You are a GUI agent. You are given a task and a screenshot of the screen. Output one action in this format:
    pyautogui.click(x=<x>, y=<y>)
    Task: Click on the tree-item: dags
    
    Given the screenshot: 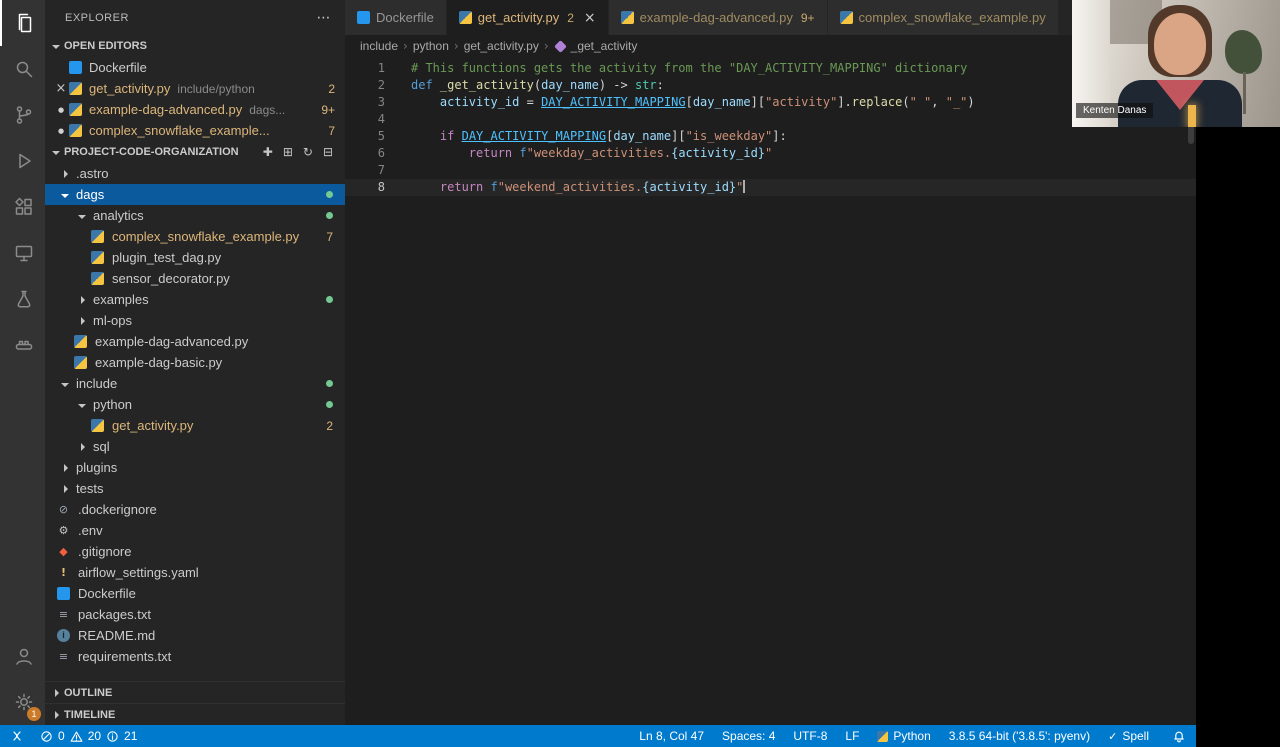 What is the action you would take?
    pyautogui.click(x=195, y=194)
    